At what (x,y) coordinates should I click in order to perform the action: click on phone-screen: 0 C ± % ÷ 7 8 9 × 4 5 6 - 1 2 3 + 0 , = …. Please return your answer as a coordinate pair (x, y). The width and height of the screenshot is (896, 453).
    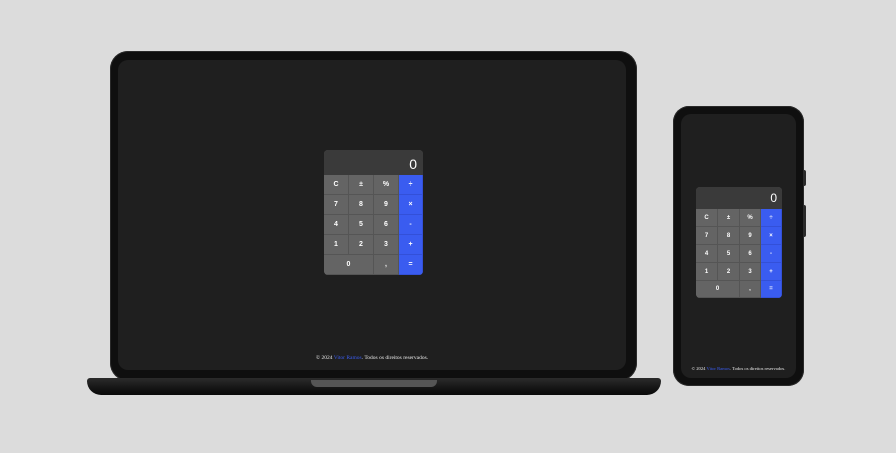
    Looking at the image, I should click on (738, 246).